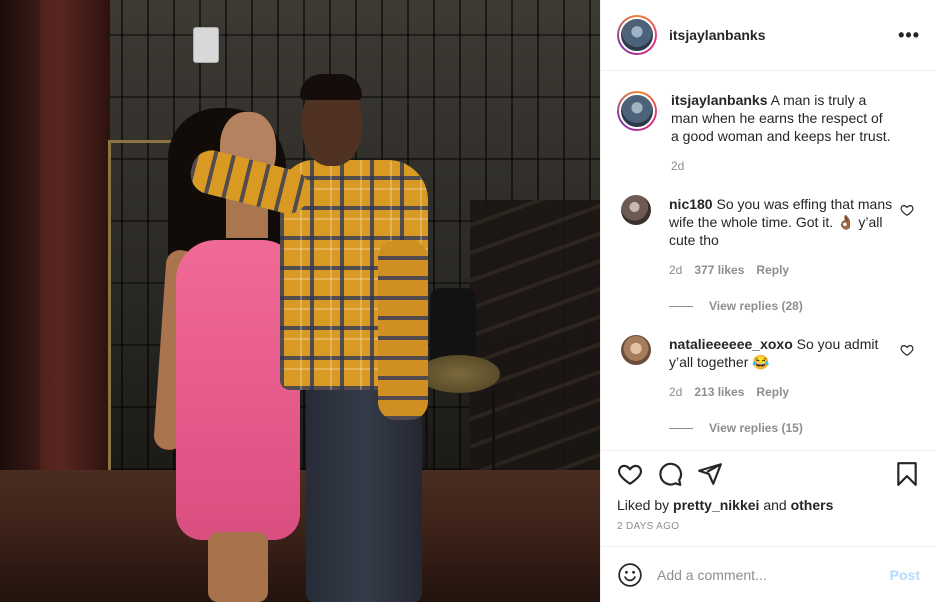 The image size is (936, 602). What do you see at coordinates (643, 505) in the screenshot?
I see `liked-by-prefix: Liked by` at bounding box center [643, 505].